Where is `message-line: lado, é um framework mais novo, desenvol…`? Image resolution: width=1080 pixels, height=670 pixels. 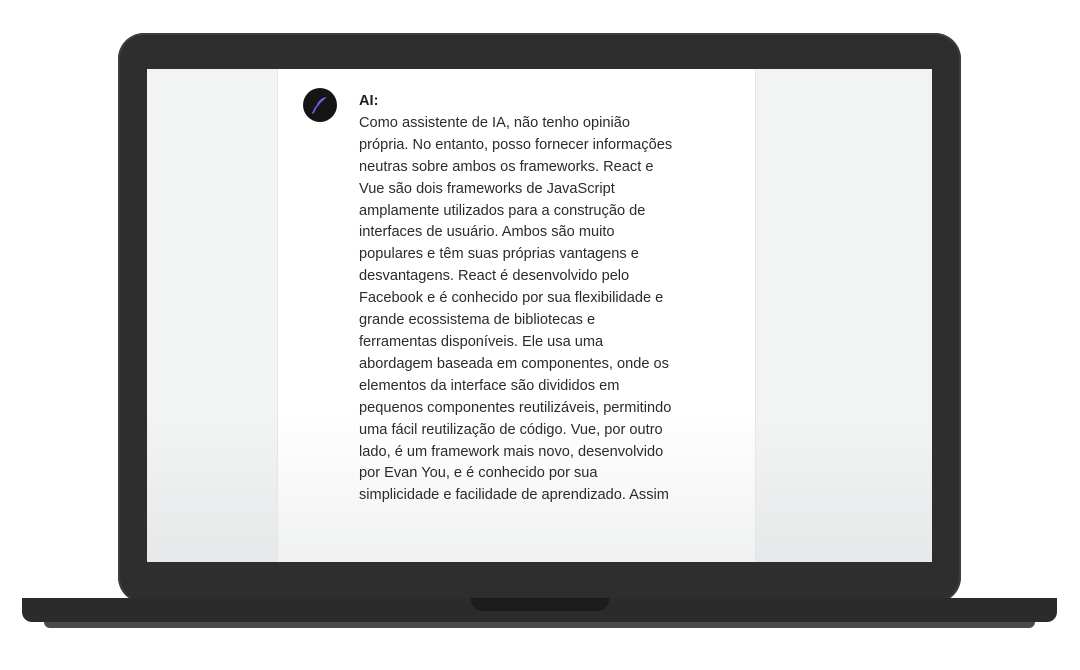
message-line: lado, é um framework mais novo, desenvol… is located at coordinates (511, 451).